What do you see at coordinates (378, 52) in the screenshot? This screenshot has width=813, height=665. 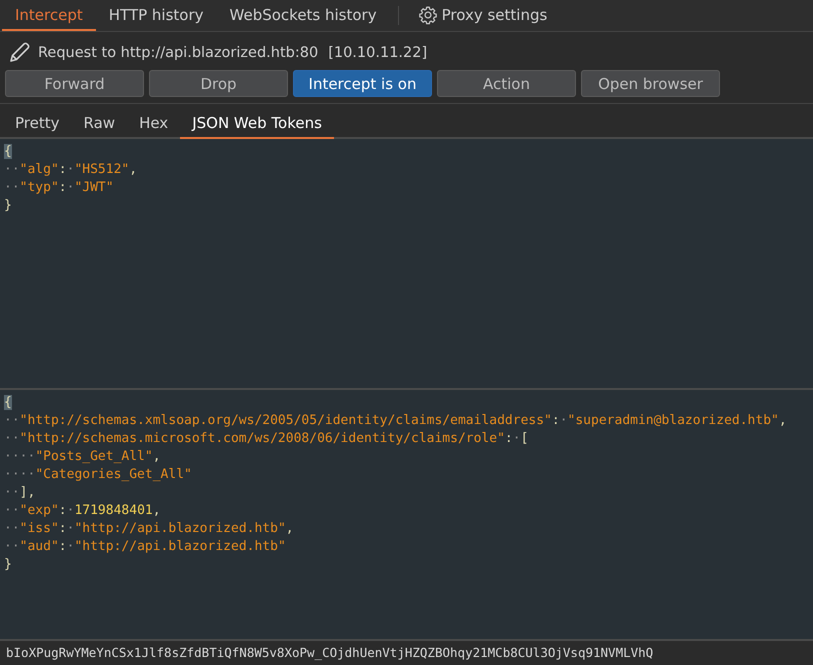 I see `request-address: [10.10.11.22]` at bounding box center [378, 52].